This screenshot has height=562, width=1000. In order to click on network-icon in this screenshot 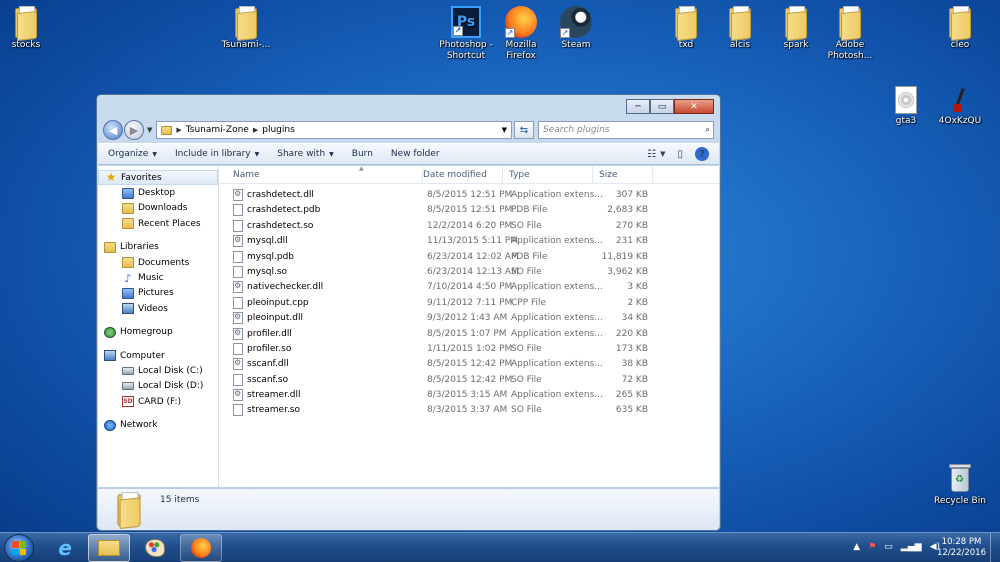, I will do `click(110, 425)`.